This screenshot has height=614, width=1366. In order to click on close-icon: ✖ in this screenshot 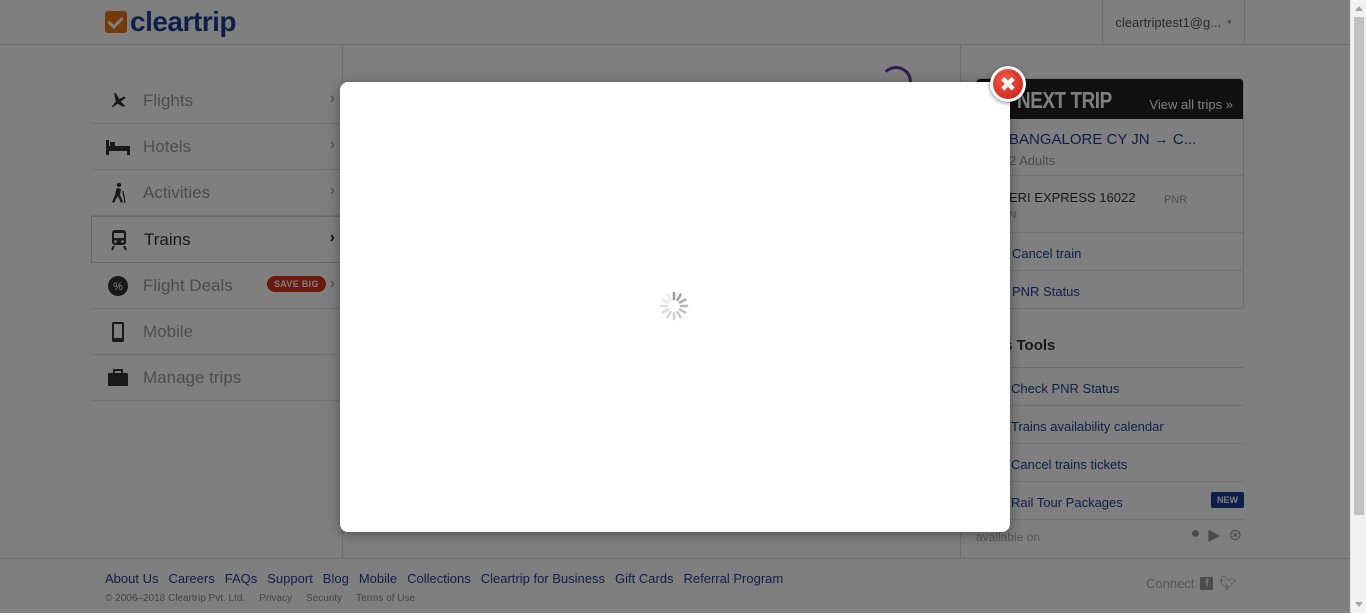, I will do `click(1008, 84)`.